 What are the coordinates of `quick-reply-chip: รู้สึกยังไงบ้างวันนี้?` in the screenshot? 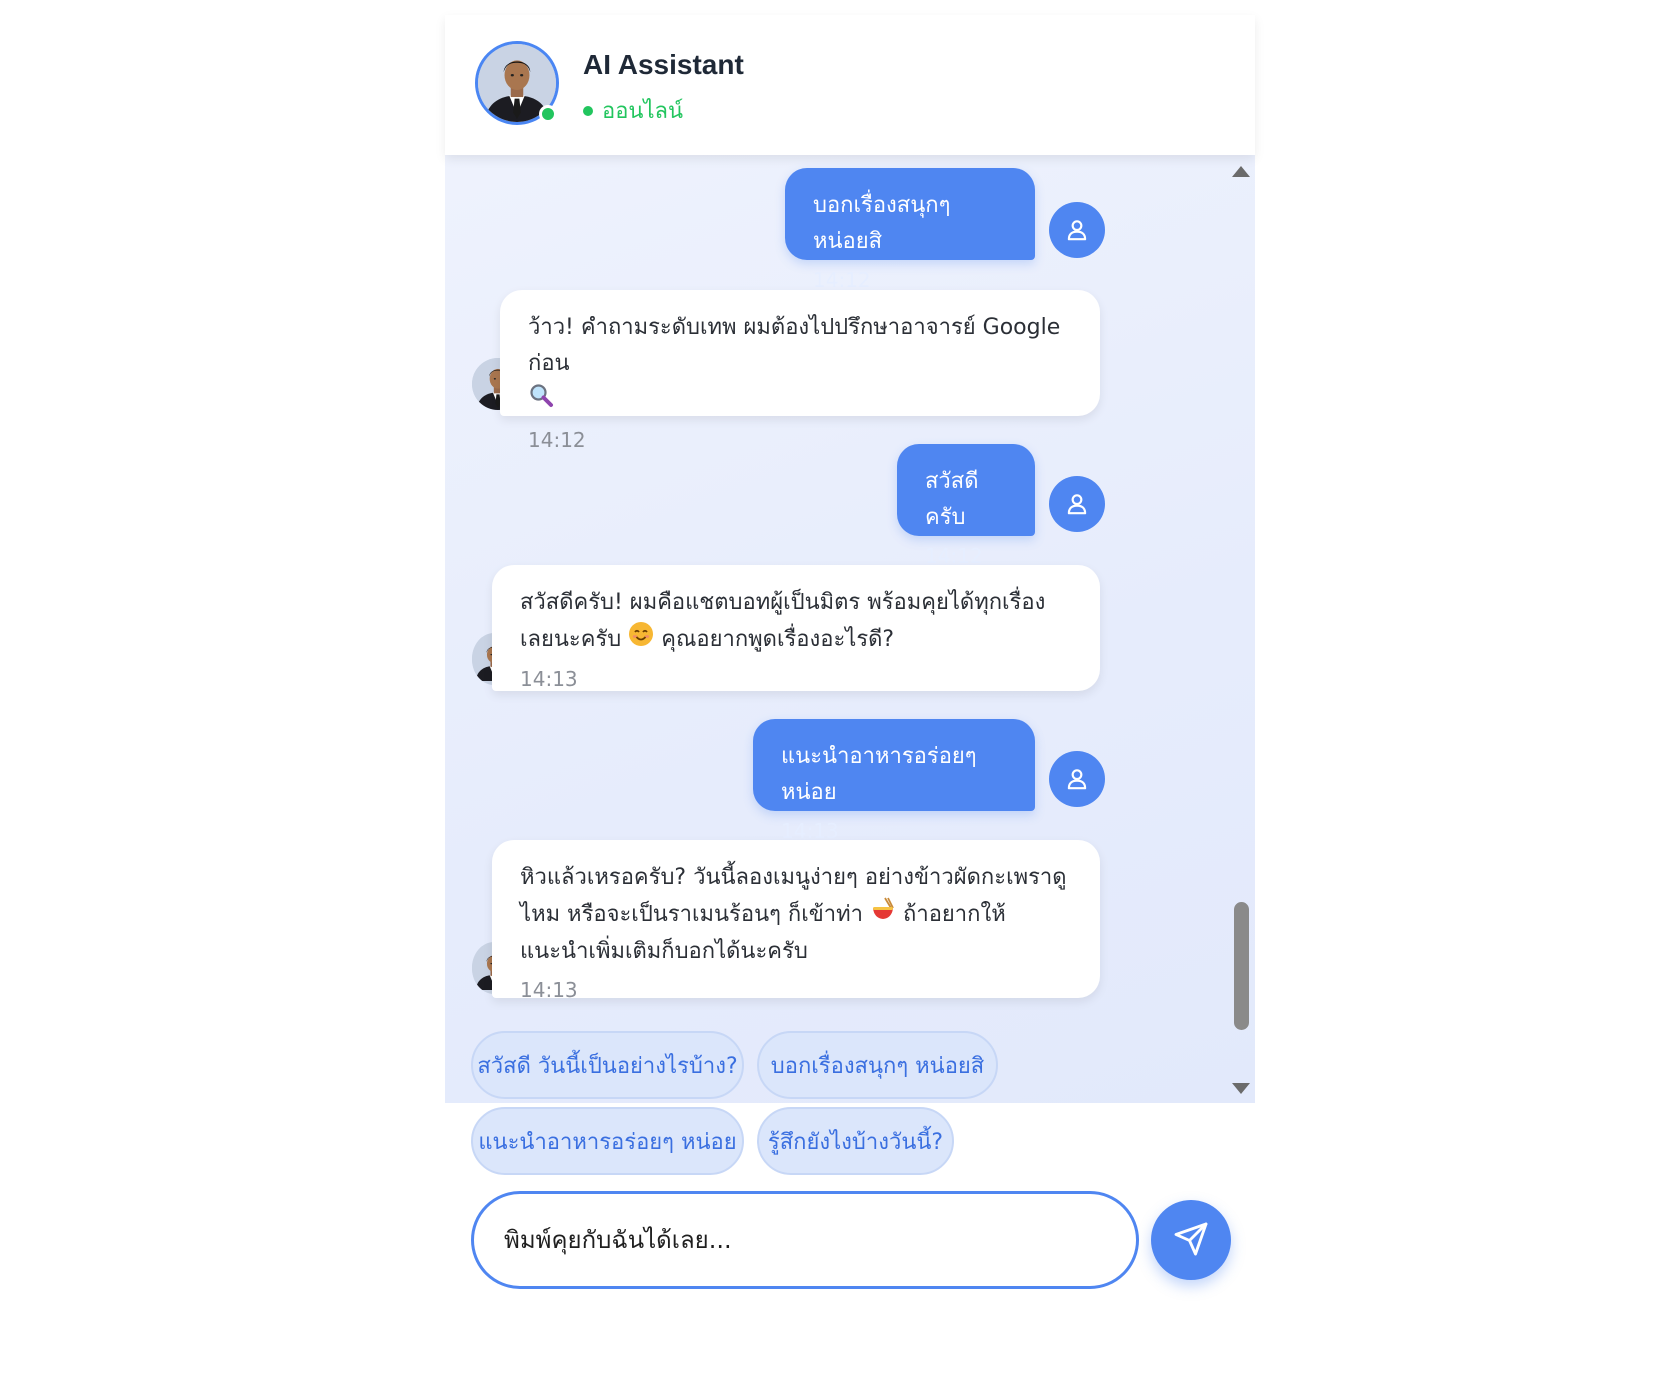 It's located at (855, 1141).